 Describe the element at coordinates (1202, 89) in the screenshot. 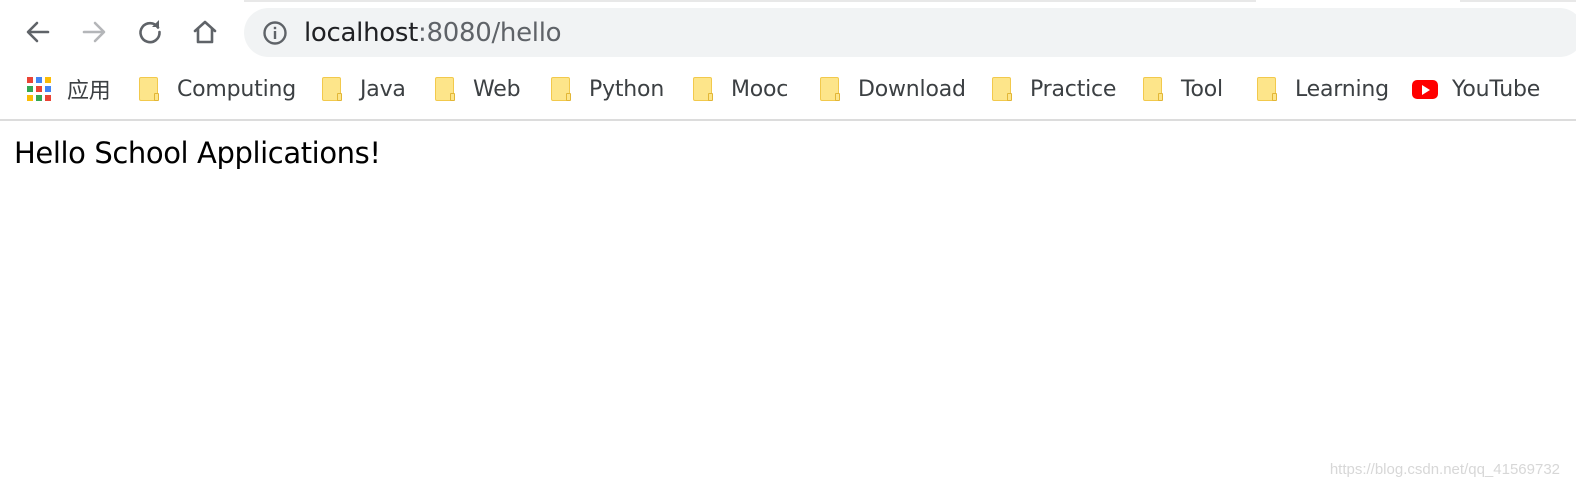

I see `bookmark-label: Tool` at that location.